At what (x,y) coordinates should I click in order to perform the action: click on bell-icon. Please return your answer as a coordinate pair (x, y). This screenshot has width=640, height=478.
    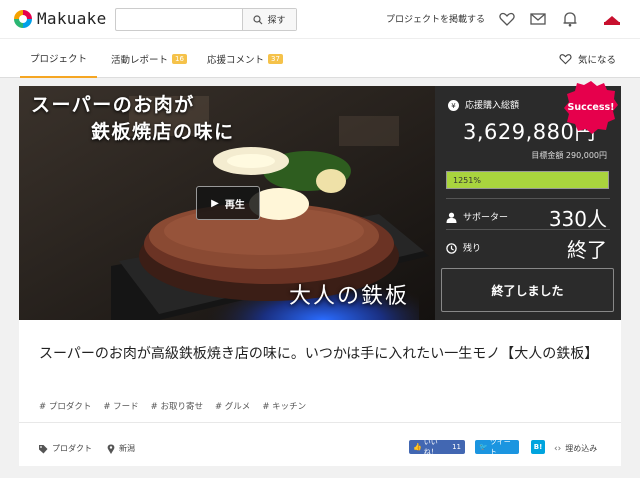
    Looking at the image, I should click on (570, 19).